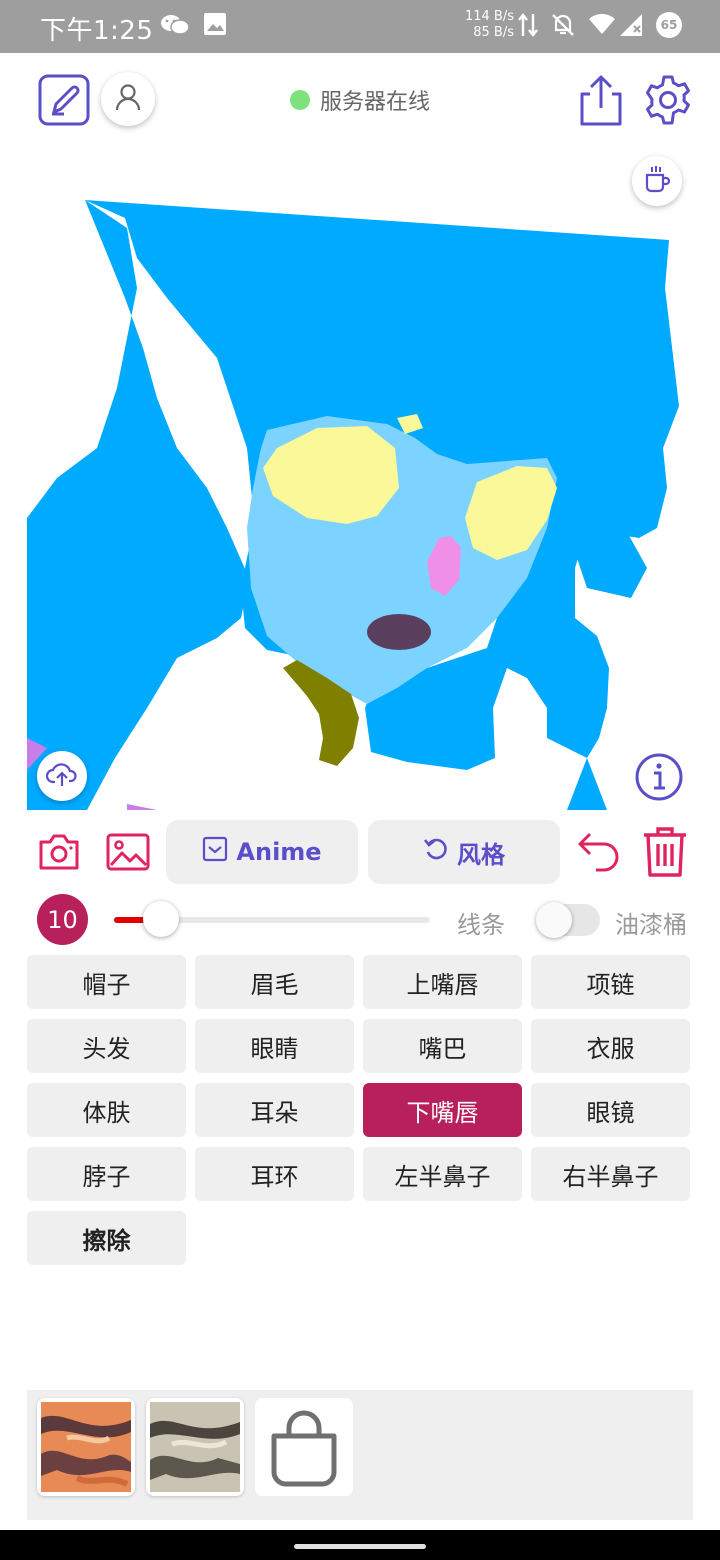 The width and height of the screenshot is (720, 1560). I want to click on brush-size-badge: 10, so click(62, 919).